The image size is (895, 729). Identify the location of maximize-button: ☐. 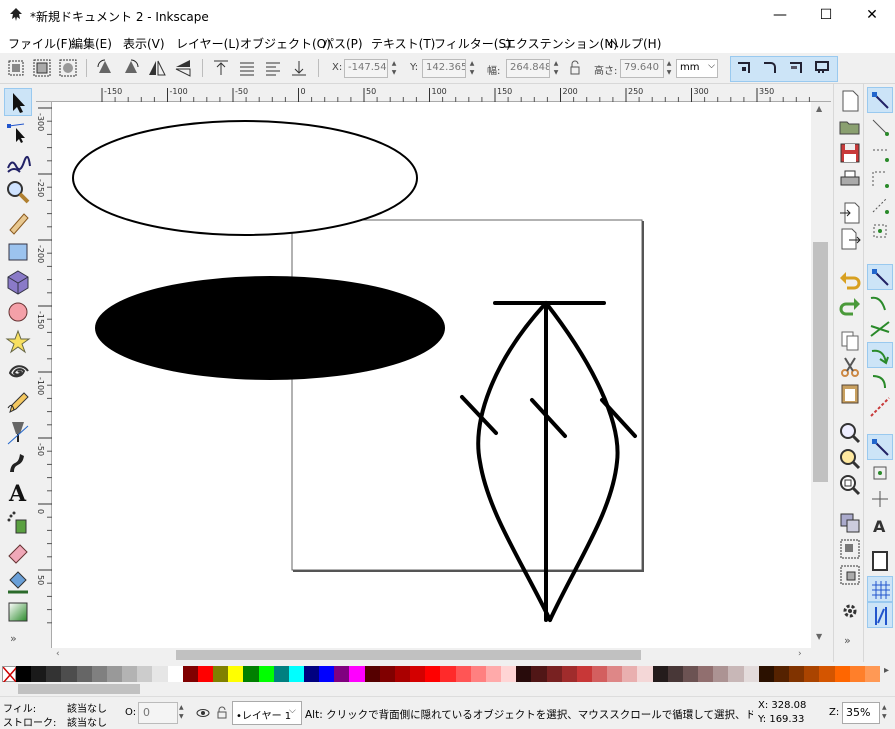
(826, 15).